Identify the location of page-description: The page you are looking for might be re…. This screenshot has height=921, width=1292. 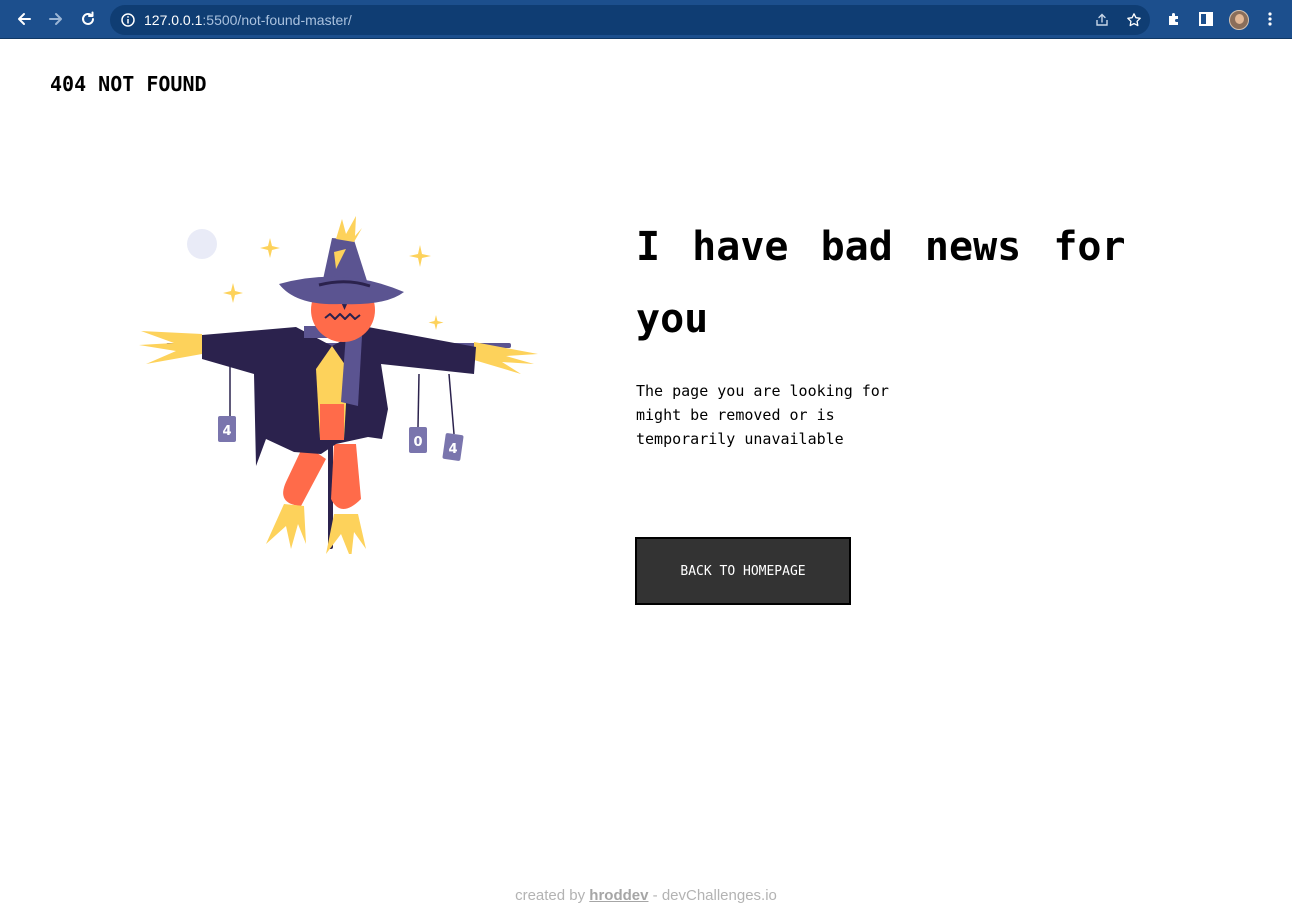
(762, 415).